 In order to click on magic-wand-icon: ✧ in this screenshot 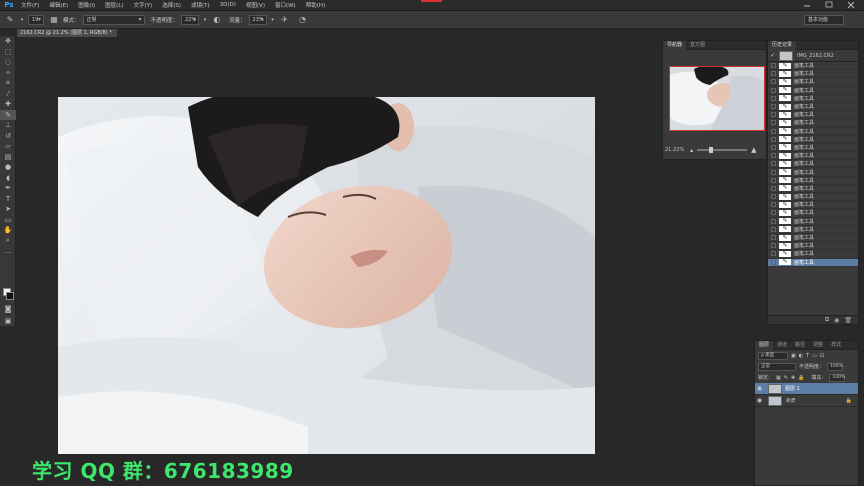, I will do `click(8, 73)`.